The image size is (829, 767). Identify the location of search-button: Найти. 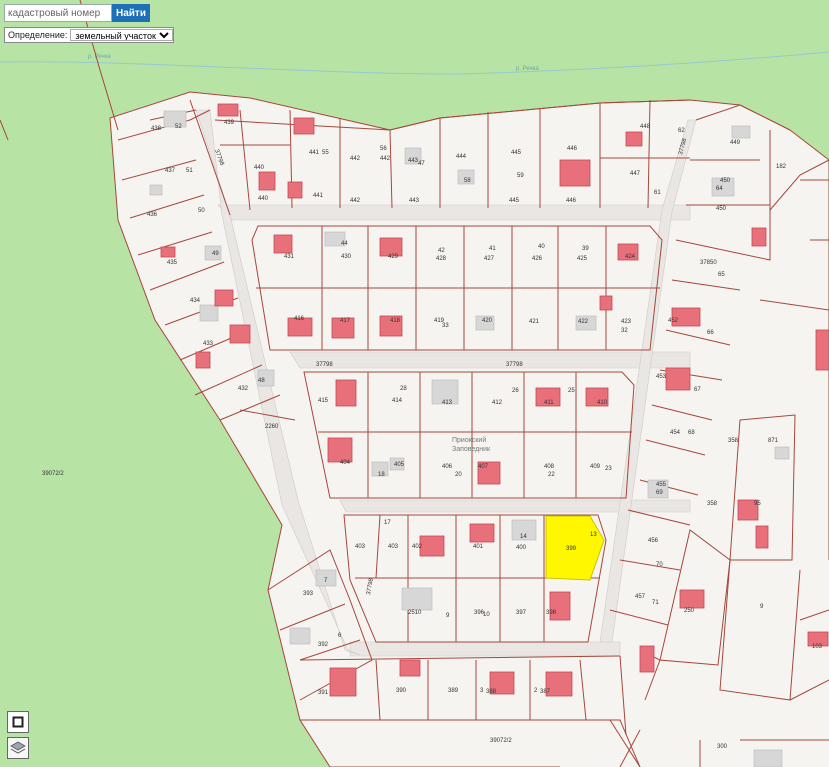
(131, 13).